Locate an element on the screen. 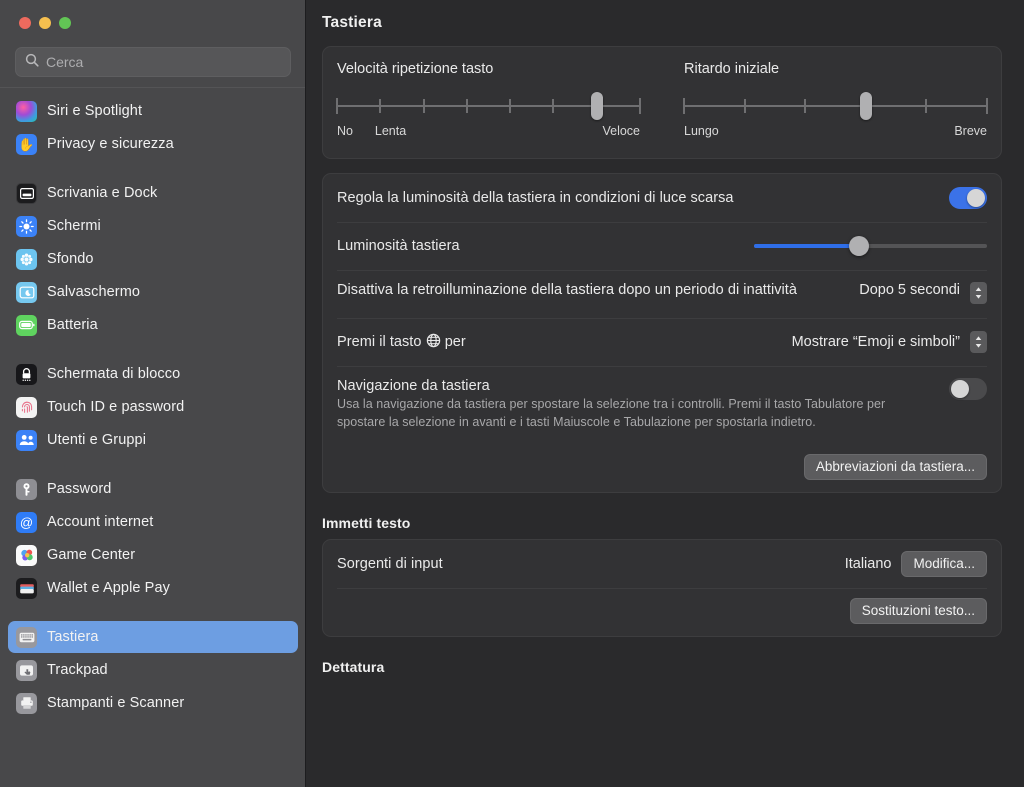 This screenshot has width=1024, height=787. close-button is located at coordinates (25, 23).